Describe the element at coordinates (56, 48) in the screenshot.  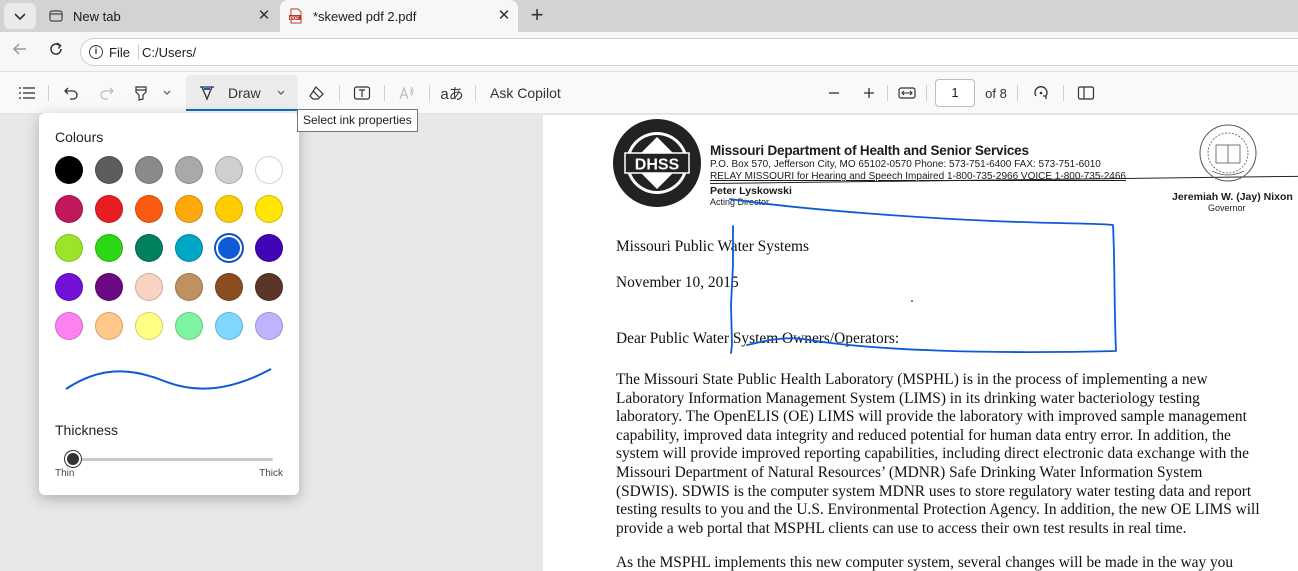
I see `refresh-icon` at that location.